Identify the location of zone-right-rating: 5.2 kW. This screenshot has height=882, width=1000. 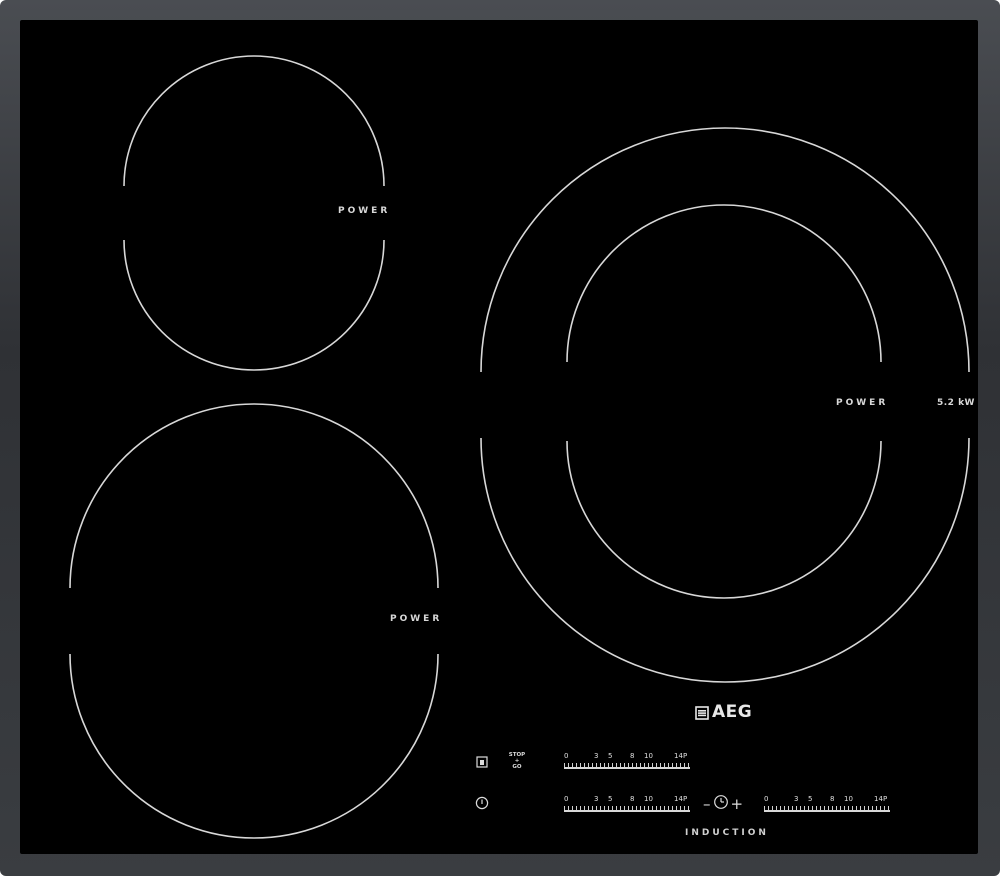
(956, 403).